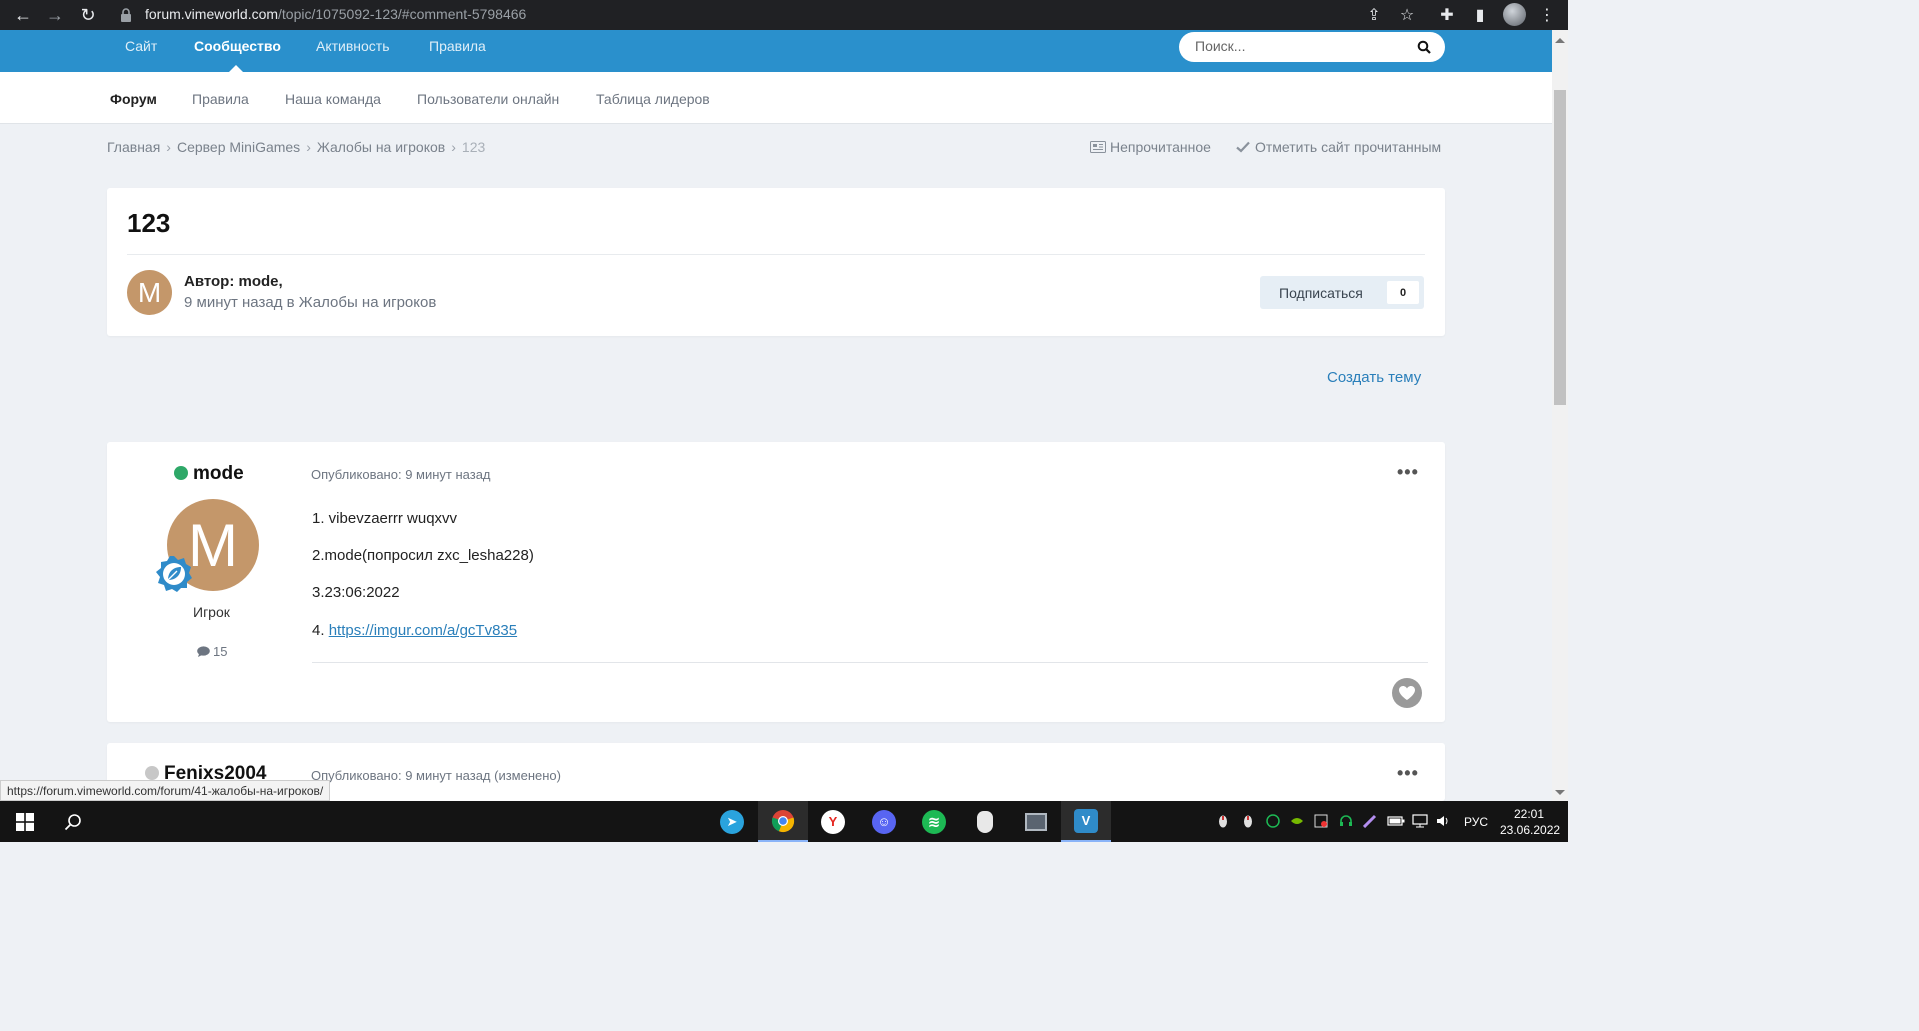 The height and width of the screenshot is (1031, 1919). What do you see at coordinates (1547, 15) in the screenshot?
I see `menu-kebab-icon: ⋮` at bounding box center [1547, 15].